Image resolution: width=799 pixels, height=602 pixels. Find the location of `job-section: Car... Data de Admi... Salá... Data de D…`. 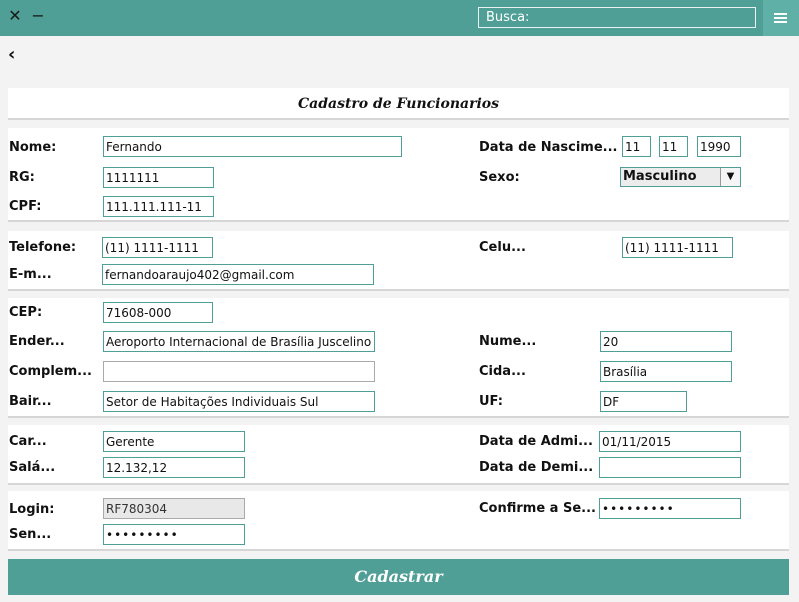

job-section: Car... Data de Admi... Salá... Data de D… is located at coordinates (398, 455).